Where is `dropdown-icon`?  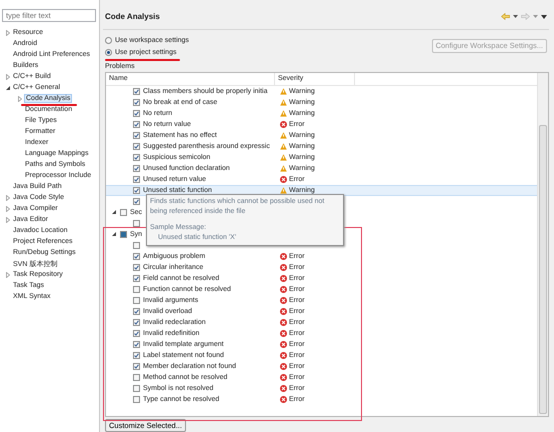 dropdown-icon is located at coordinates (515, 16).